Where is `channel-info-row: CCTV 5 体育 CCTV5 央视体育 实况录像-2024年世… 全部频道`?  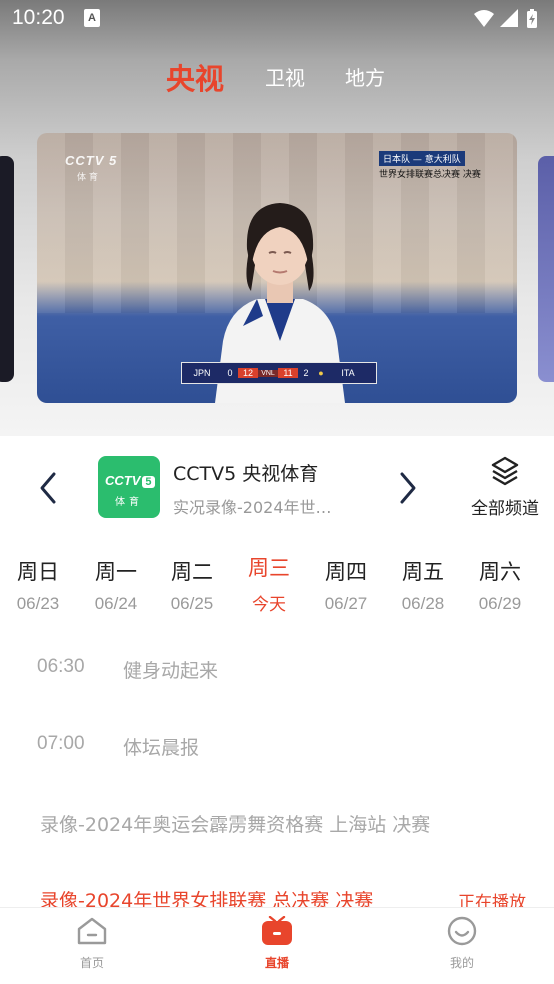
channel-info-row: CCTV 5 体育 CCTV5 央视体育 实况录像-2024年世… 全部频道 is located at coordinates (277, 489).